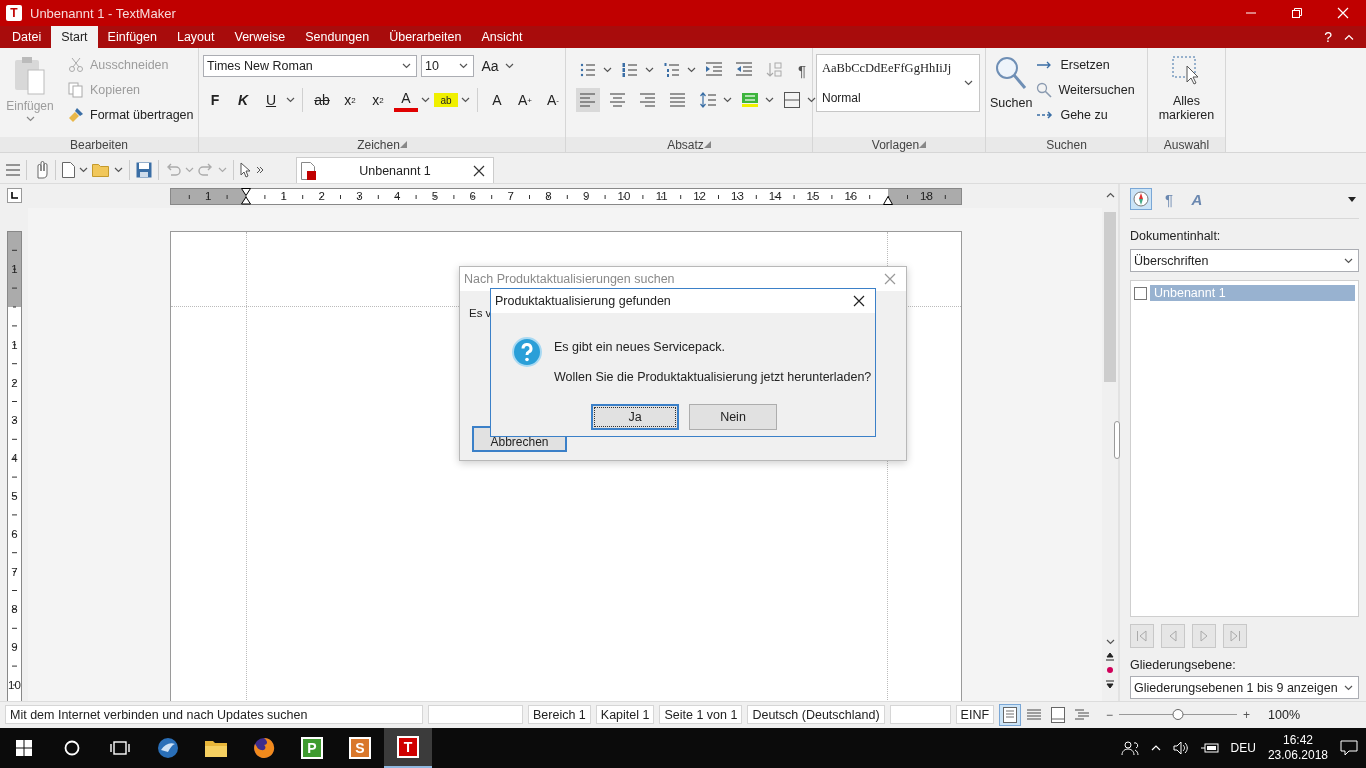 The image size is (1366, 768). Describe the element at coordinates (648, 100) in the screenshot. I see `align-right-icon` at that location.